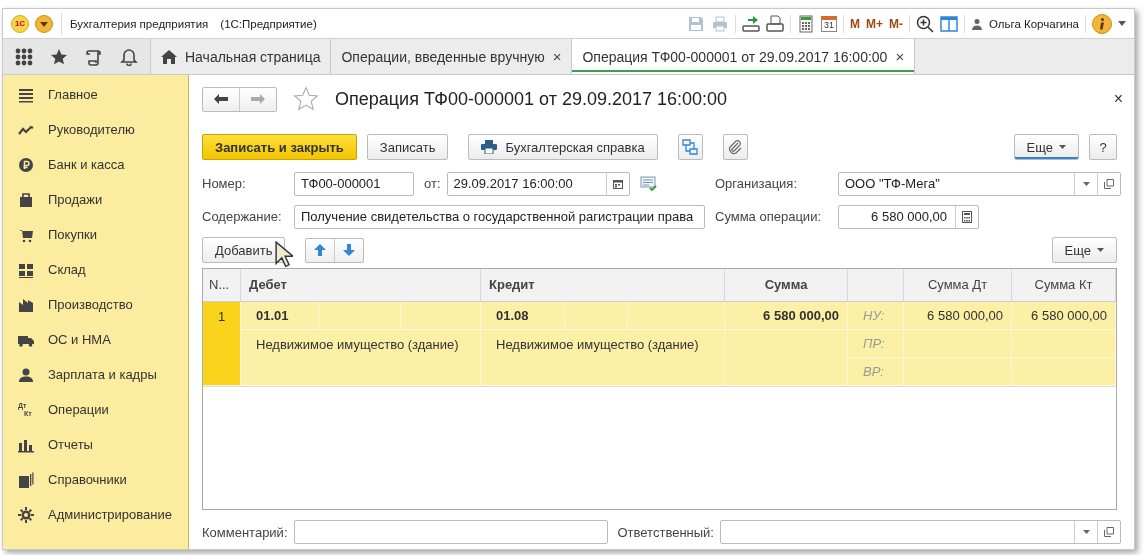  Describe the element at coordinates (920, 532) in the screenshot. I see `responsible-field` at that location.